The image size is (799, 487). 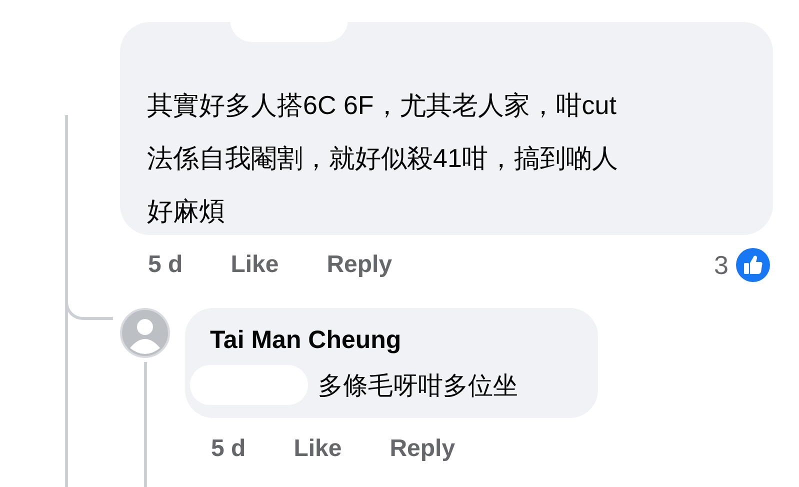 I want to click on author-name: Tai Man Cheung, so click(x=394, y=340).